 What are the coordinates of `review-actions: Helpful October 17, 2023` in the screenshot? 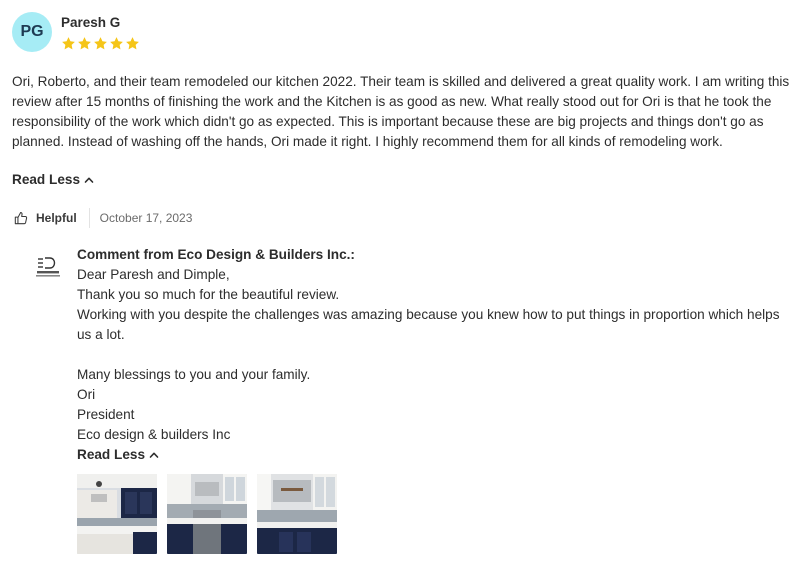 It's located at (103, 218).